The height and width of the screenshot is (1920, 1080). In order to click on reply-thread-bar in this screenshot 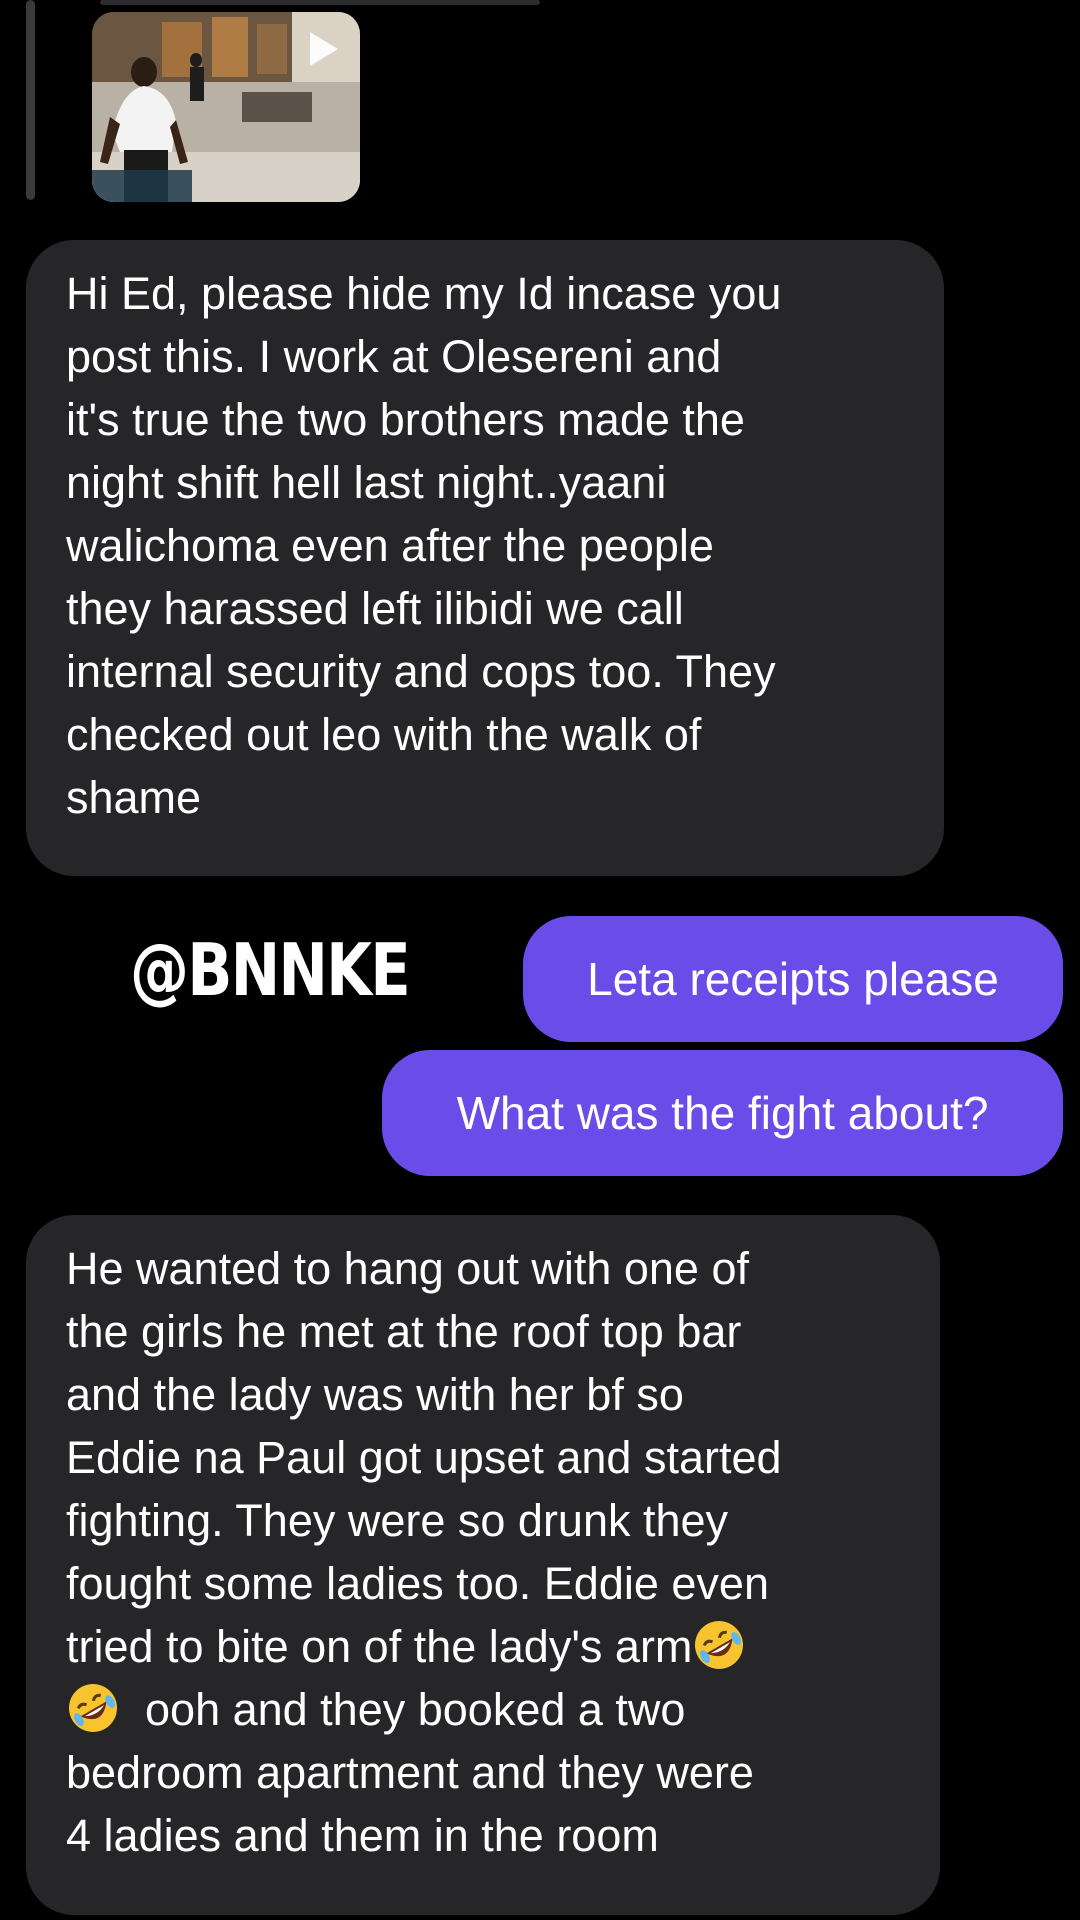, I will do `click(30, 100)`.